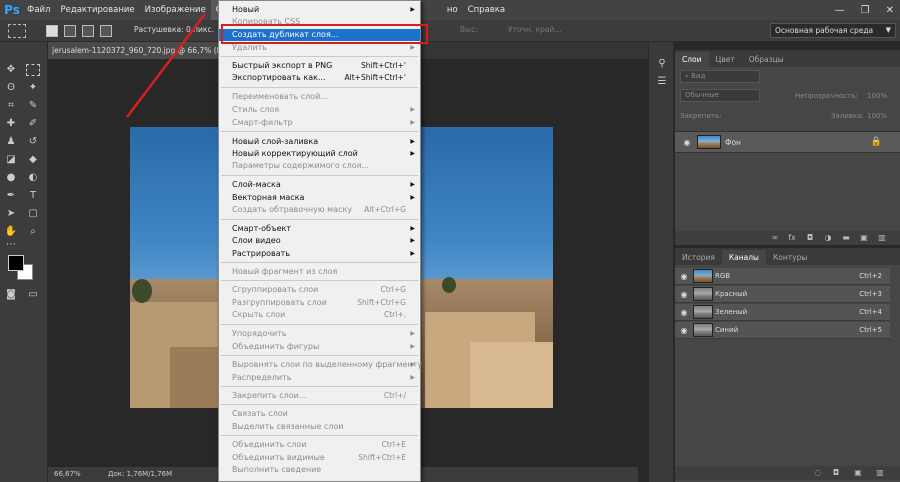 Image resolution: width=900 pixels, height=482 pixels. I want to click on tab-paths: Контуры, so click(790, 257).